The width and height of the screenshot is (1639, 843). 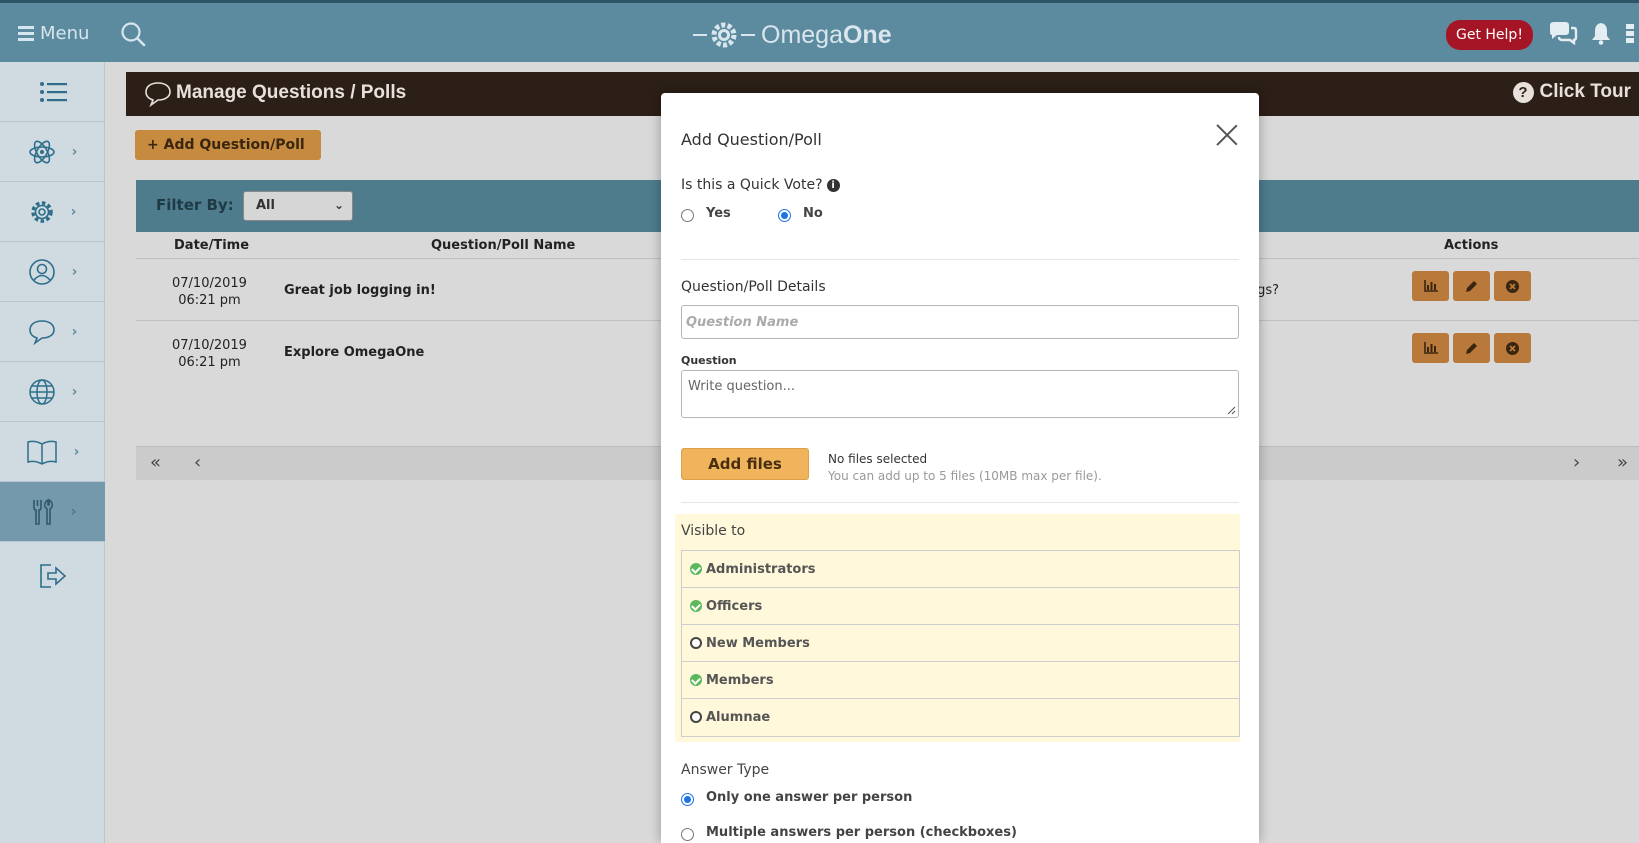 I want to click on chevron-down-icon: ⌄, so click(x=338, y=205).